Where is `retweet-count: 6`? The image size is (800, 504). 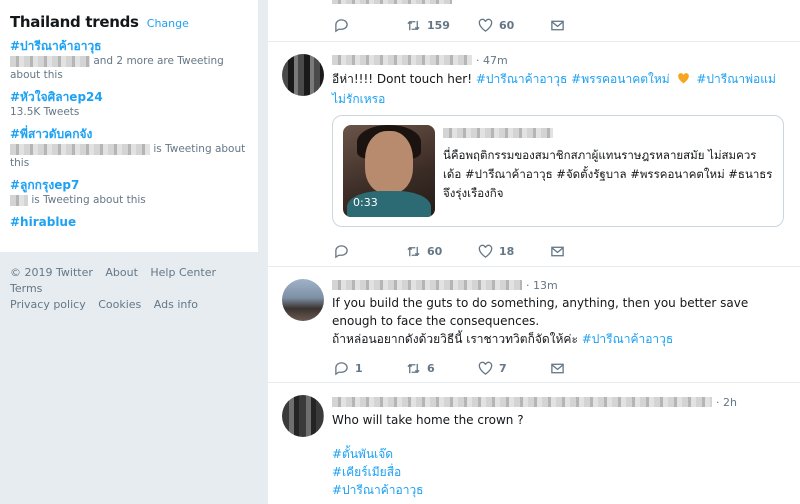 retweet-count: 6 is located at coordinates (431, 368).